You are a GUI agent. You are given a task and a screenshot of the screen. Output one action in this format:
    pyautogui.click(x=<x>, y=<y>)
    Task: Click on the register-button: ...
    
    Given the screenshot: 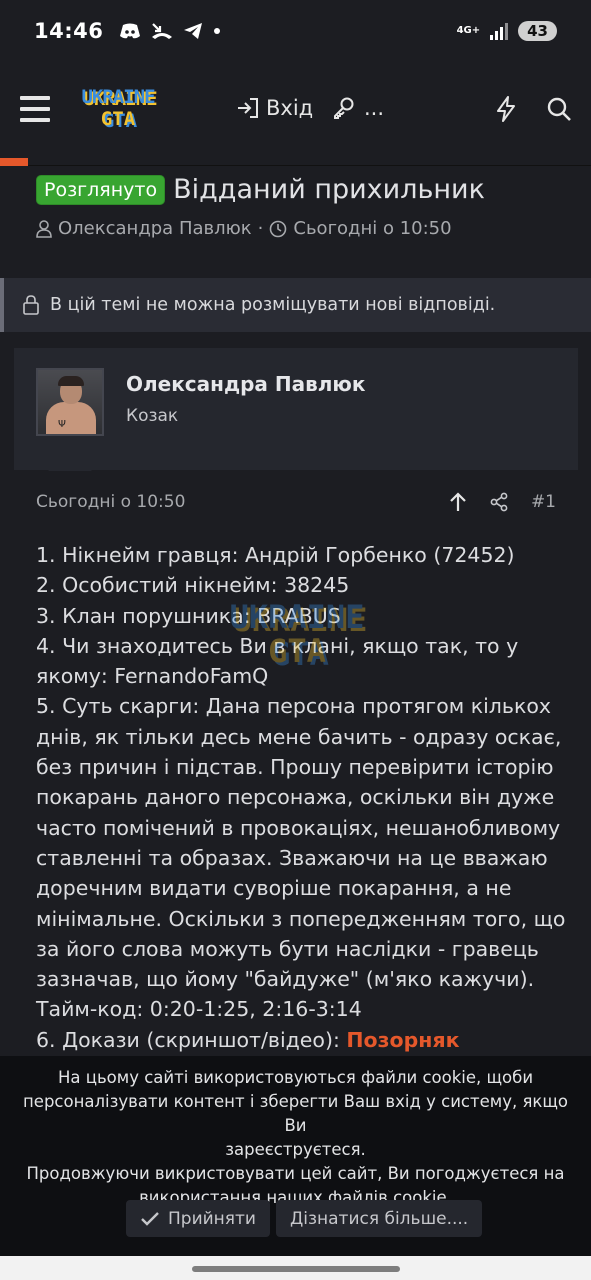 What is the action you would take?
    pyautogui.click(x=358, y=108)
    